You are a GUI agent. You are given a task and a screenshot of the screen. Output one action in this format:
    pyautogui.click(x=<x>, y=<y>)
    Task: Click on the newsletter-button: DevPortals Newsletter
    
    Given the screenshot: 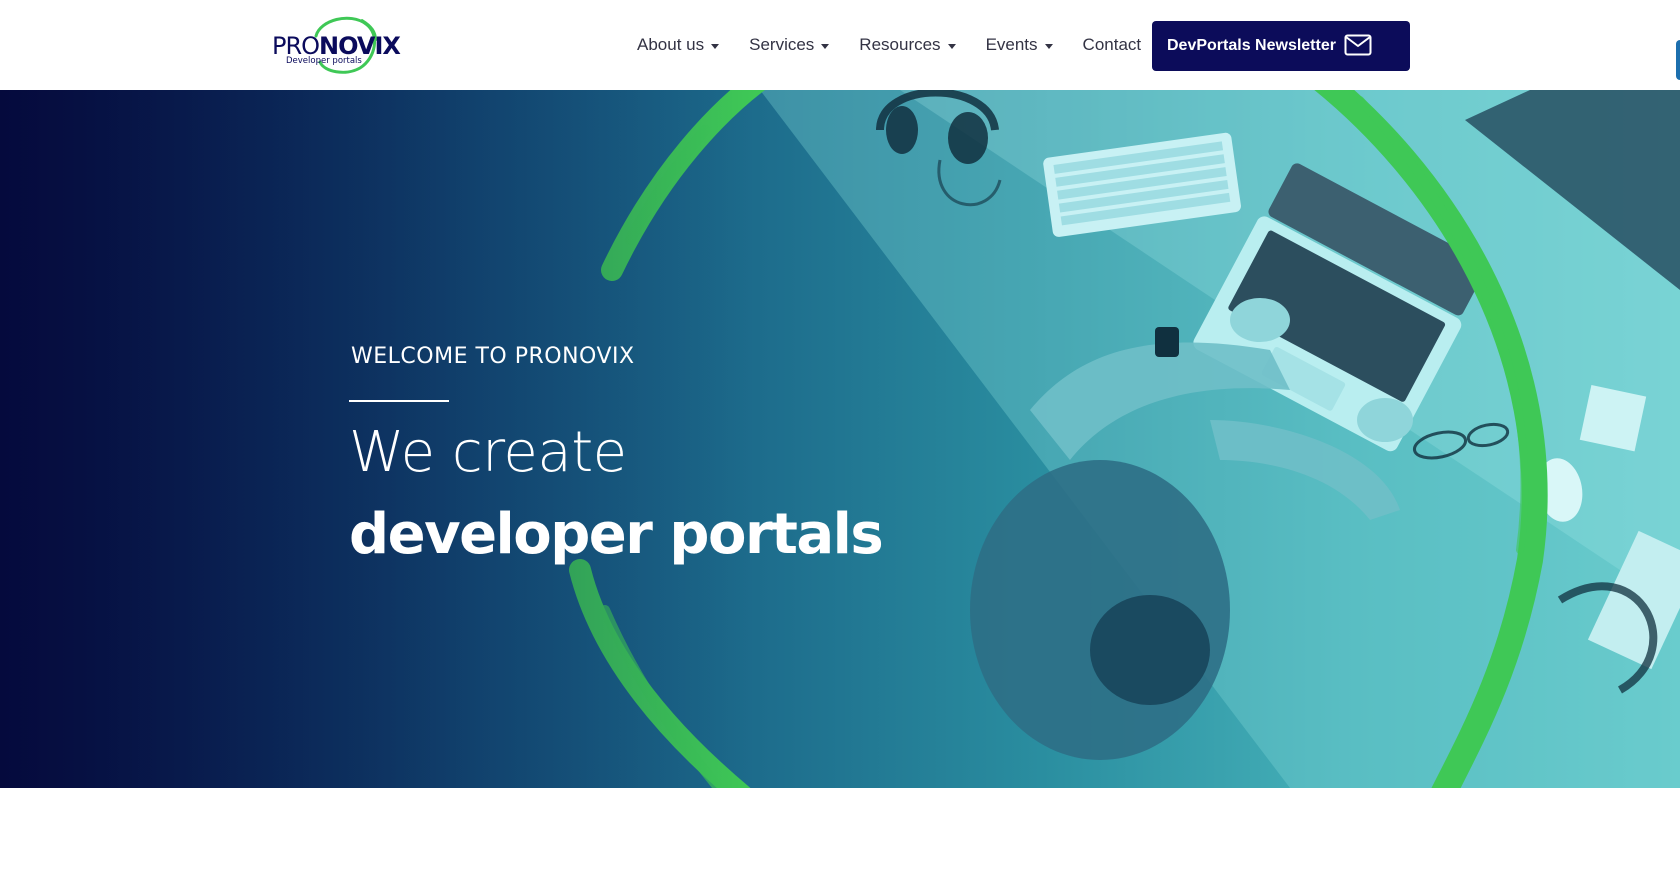 What is the action you would take?
    pyautogui.click(x=1281, y=46)
    